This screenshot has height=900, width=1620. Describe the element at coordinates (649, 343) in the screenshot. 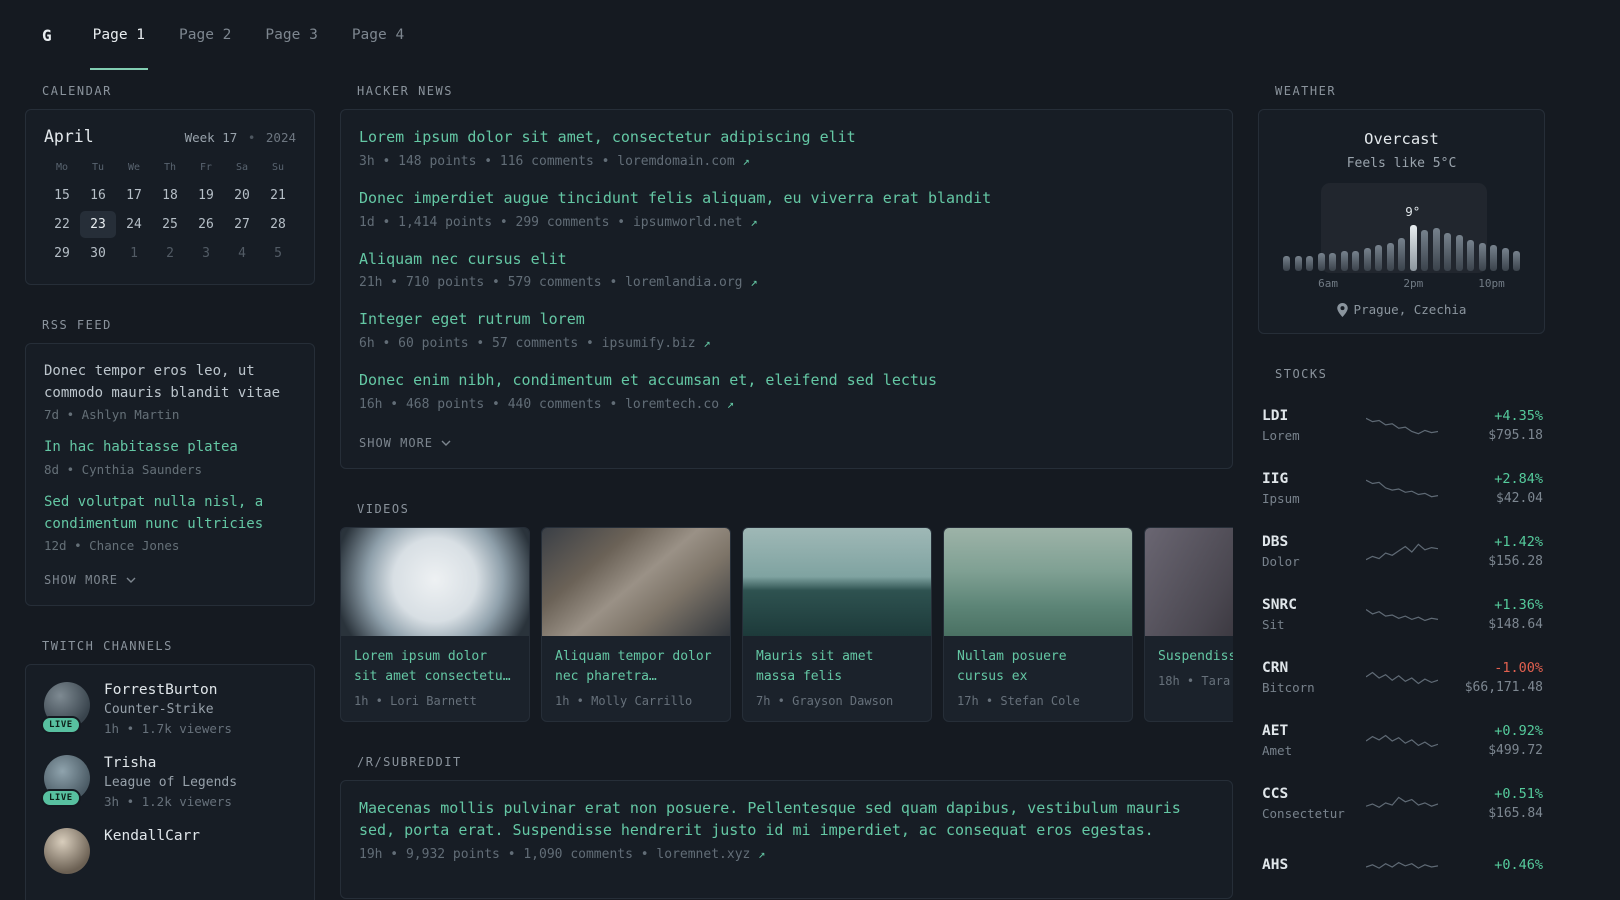

I see `hn-item-domain-link: ipsumify.biz` at that location.